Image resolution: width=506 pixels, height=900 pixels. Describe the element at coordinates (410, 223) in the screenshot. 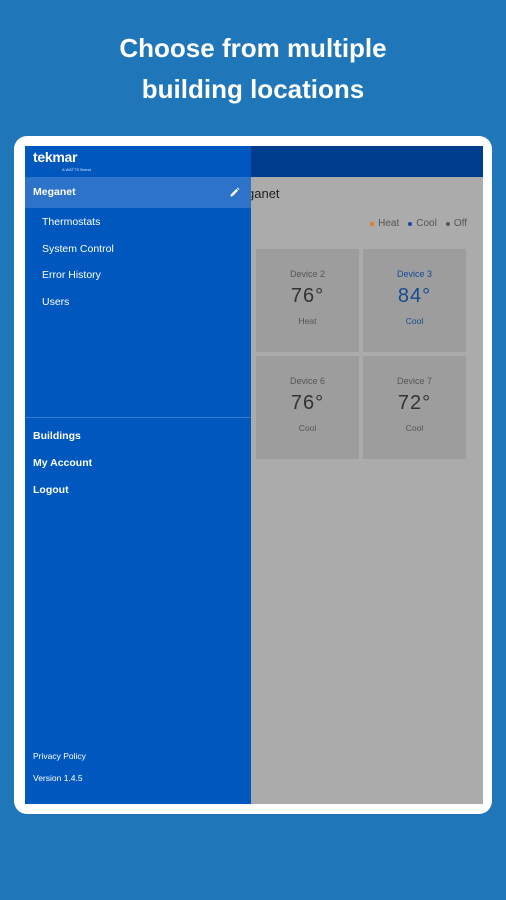

I see `cool-dot-icon` at that location.